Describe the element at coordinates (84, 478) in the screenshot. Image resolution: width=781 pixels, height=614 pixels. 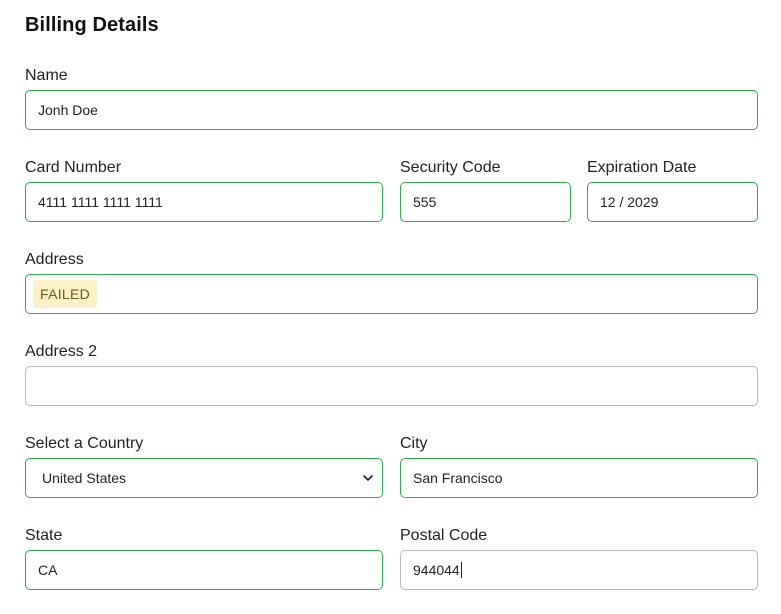
I see `country-select-value: United States` at that location.